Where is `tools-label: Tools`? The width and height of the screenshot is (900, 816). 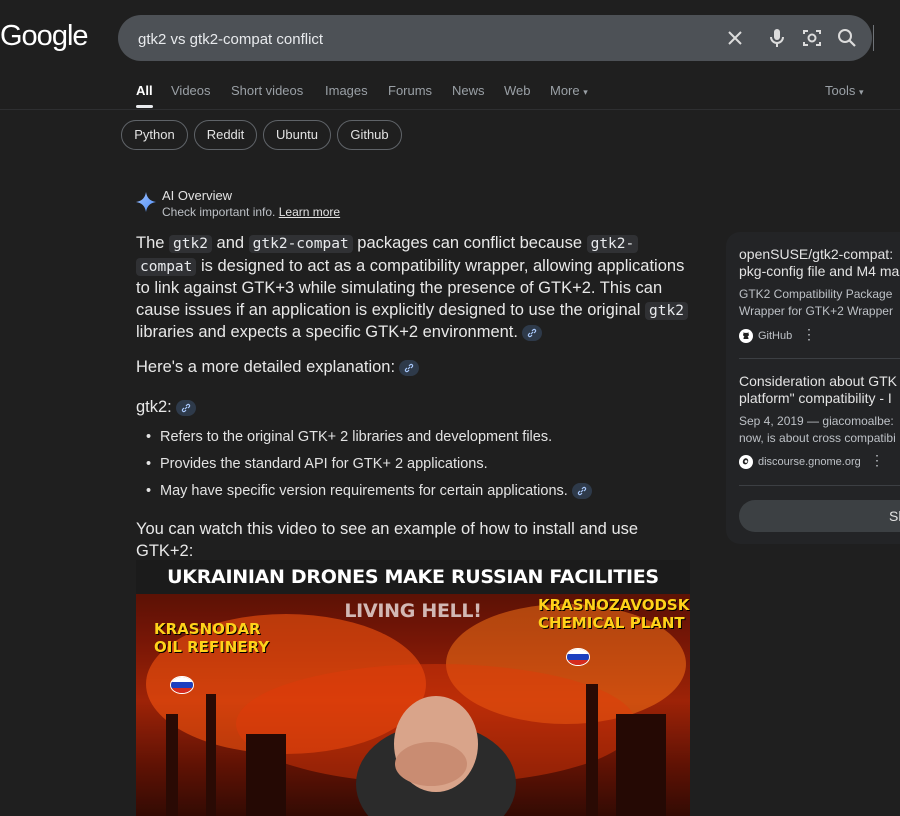
tools-label: Tools is located at coordinates (840, 90).